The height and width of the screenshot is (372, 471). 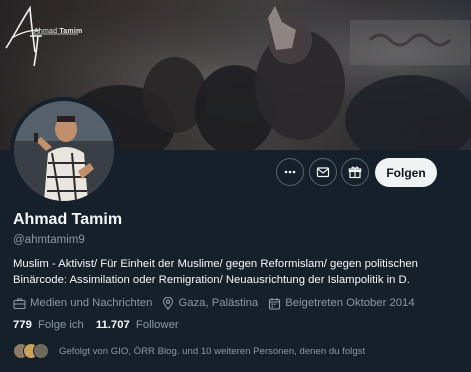 I want to click on meta-category: Medien und Nachrichten, so click(x=82, y=303).